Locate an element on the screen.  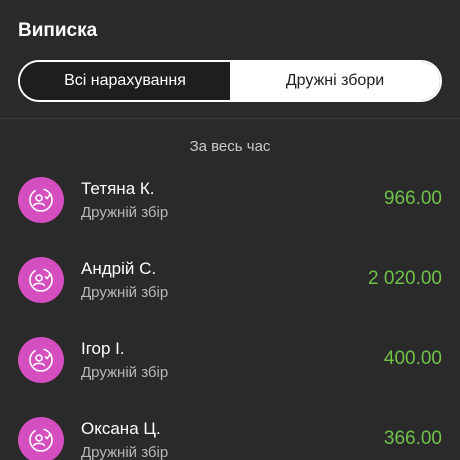
transaction-amount: 2 020.00 is located at coordinates (405, 278).